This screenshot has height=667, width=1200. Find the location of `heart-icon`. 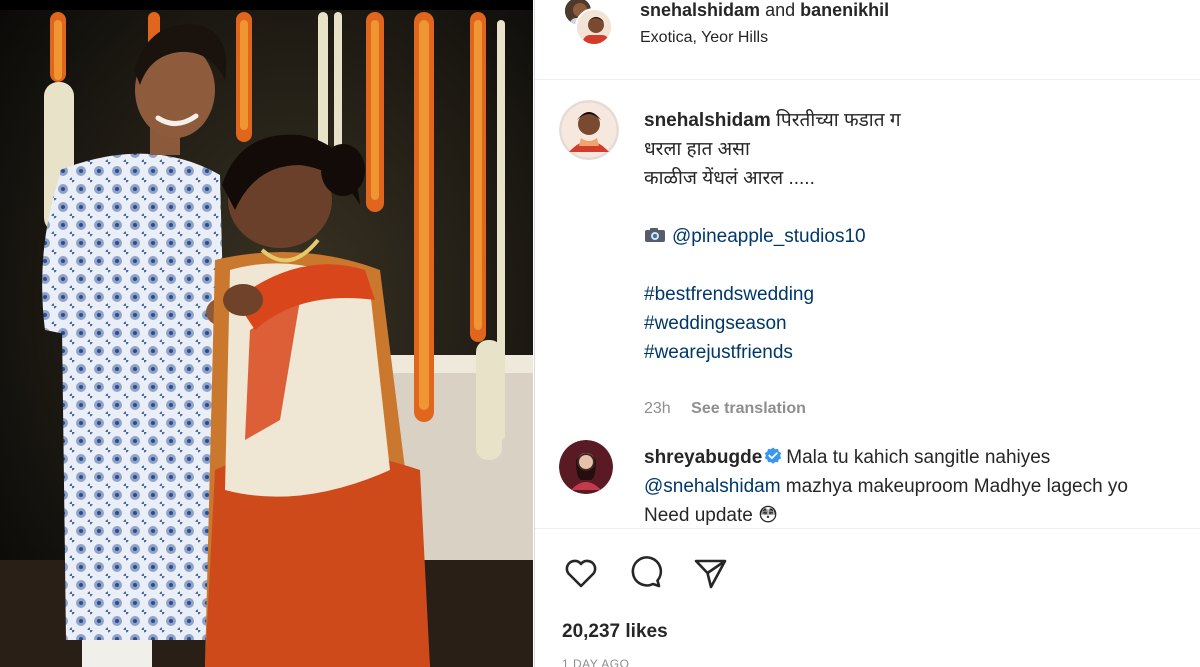

heart-icon is located at coordinates (581, 573).